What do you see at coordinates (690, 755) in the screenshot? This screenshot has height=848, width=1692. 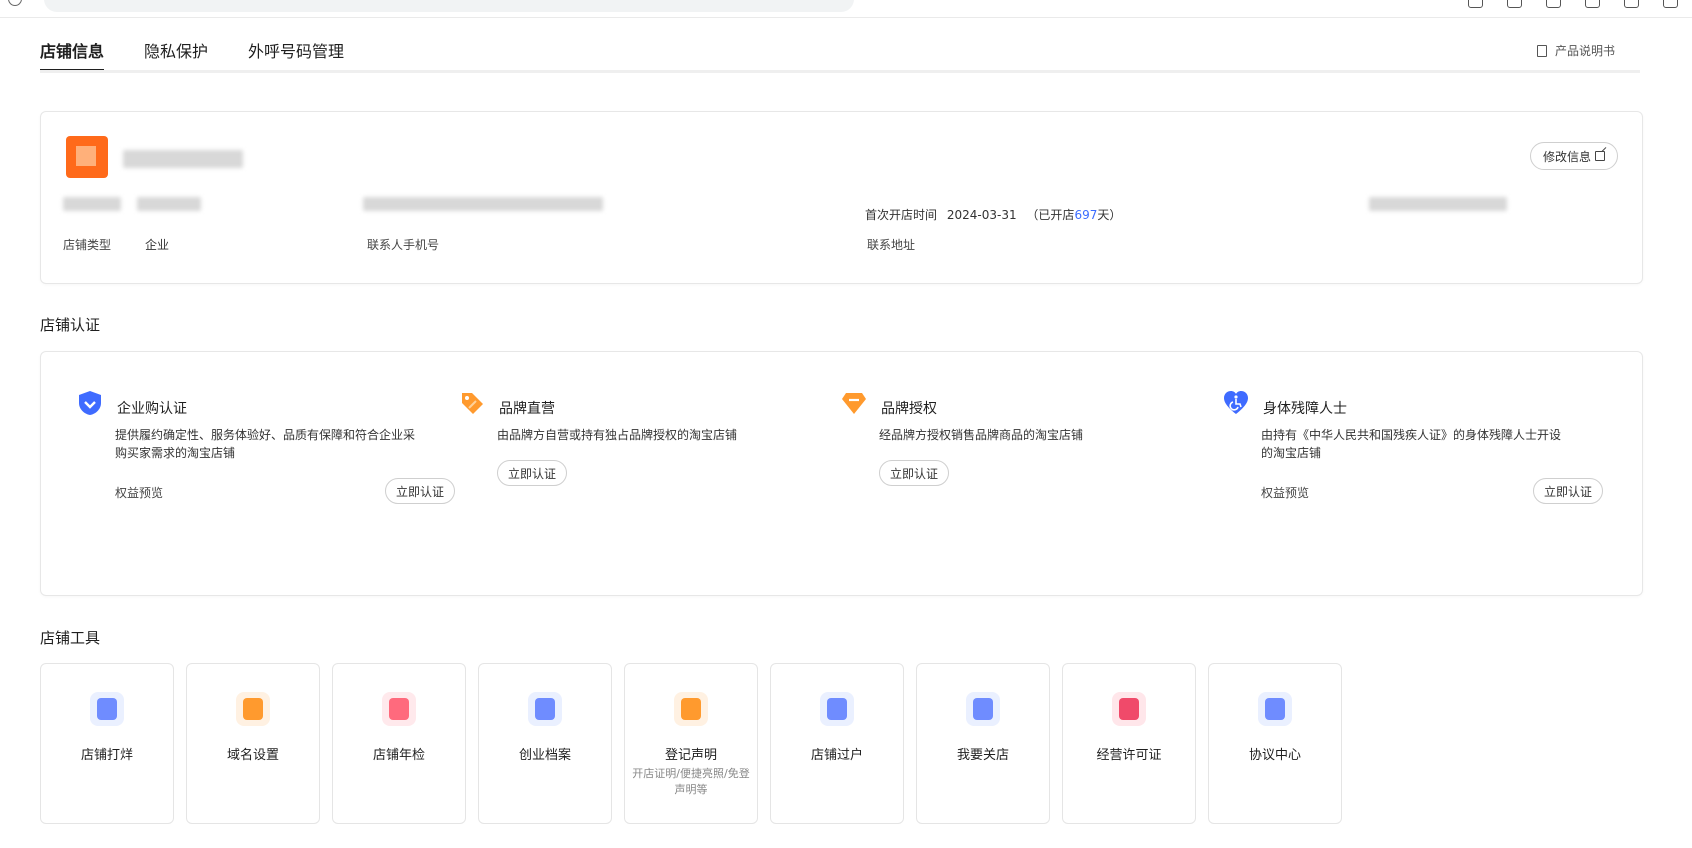 I see `tool-label: 登记声明` at bounding box center [690, 755].